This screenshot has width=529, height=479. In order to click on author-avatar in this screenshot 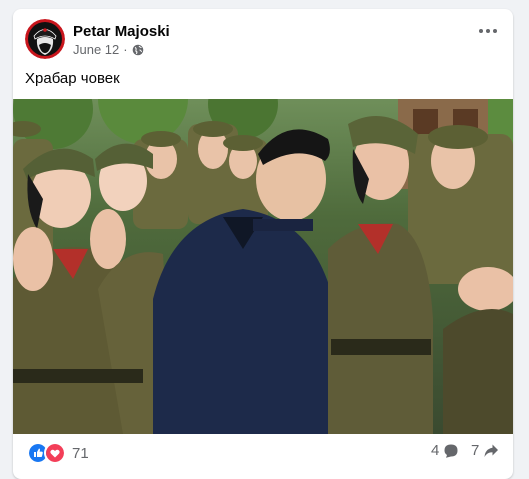, I will do `click(45, 39)`.